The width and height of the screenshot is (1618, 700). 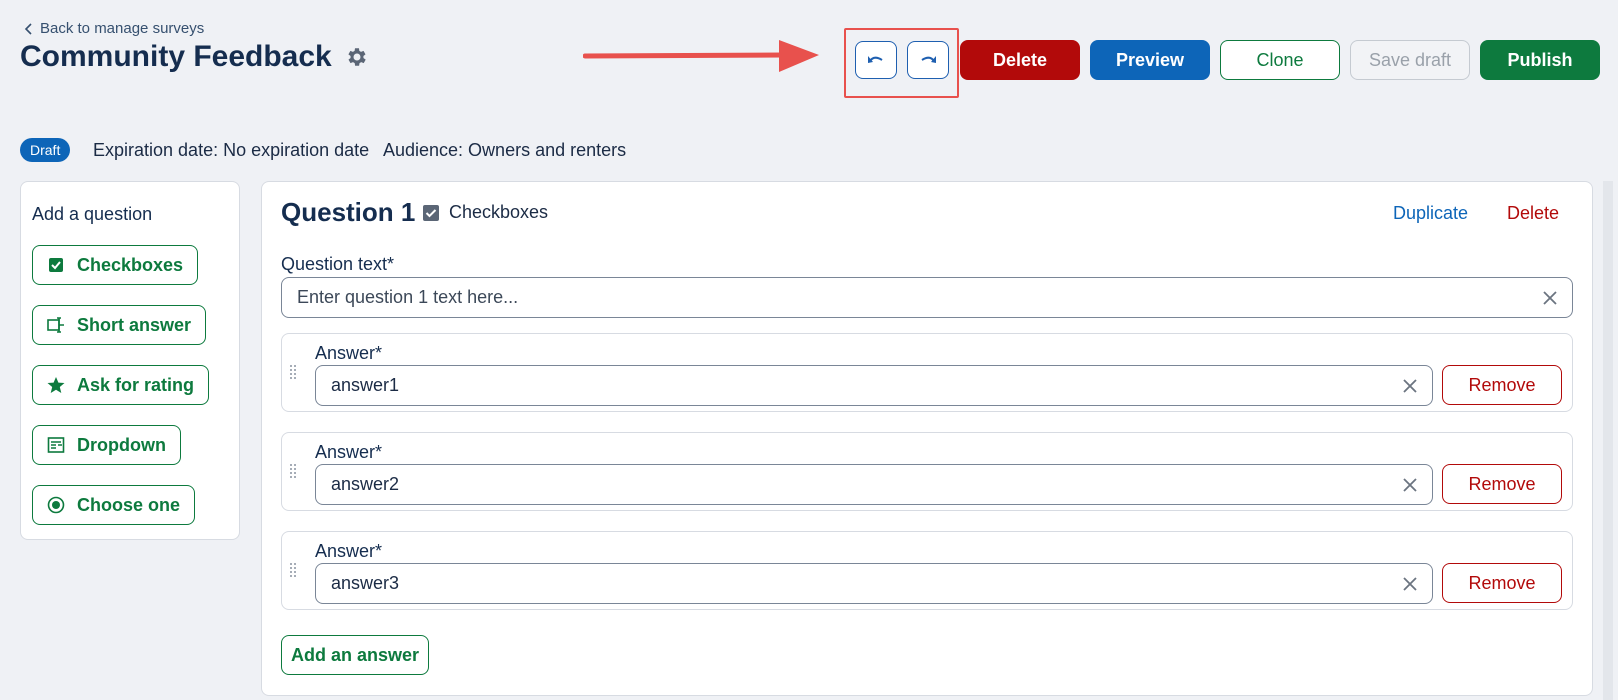 I want to click on add-question-title: Add a question, so click(x=92, y=214).